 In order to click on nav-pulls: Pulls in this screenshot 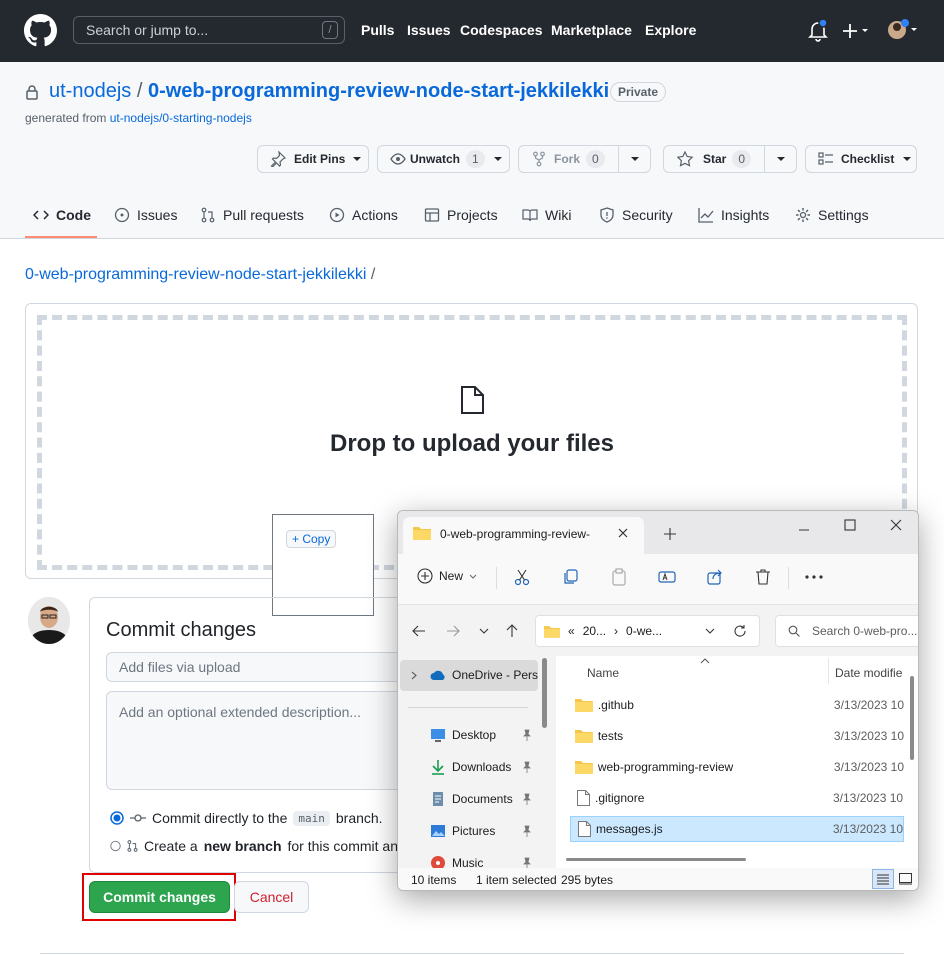, I will do `click(377, 30)`.